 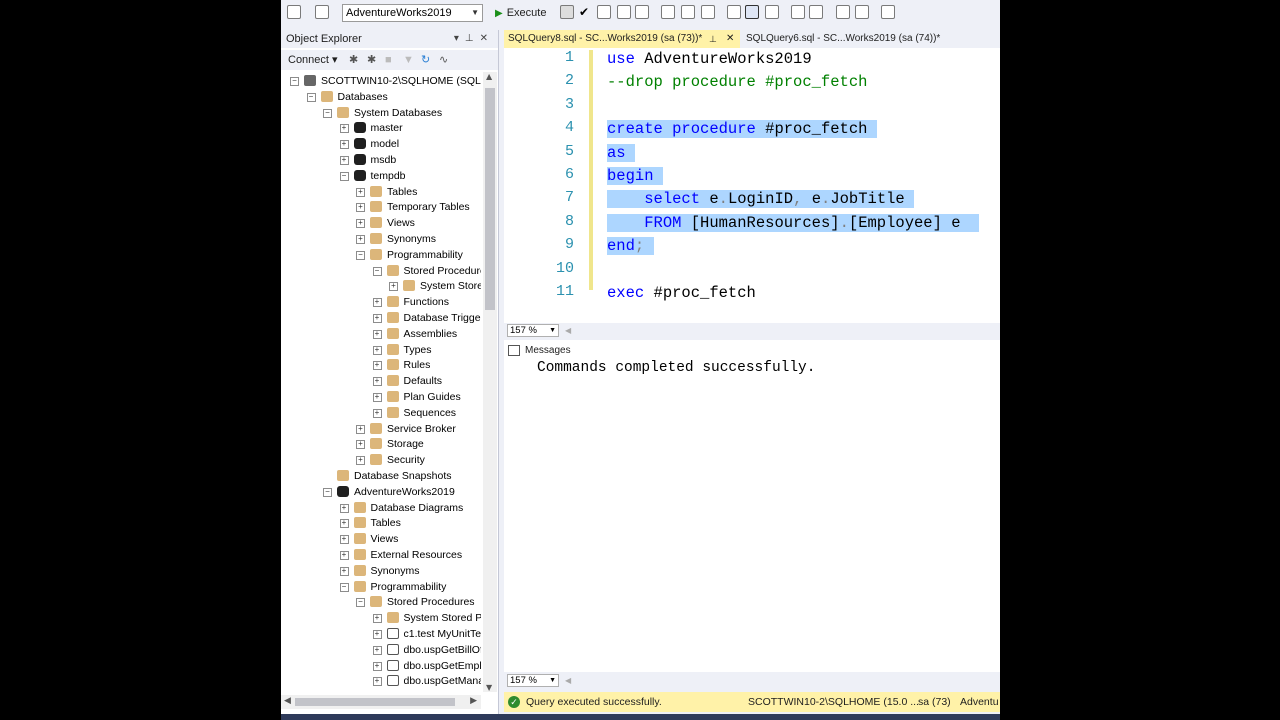 I want to click on tree-node: + Database Trigger, so click(x=381, y=318).